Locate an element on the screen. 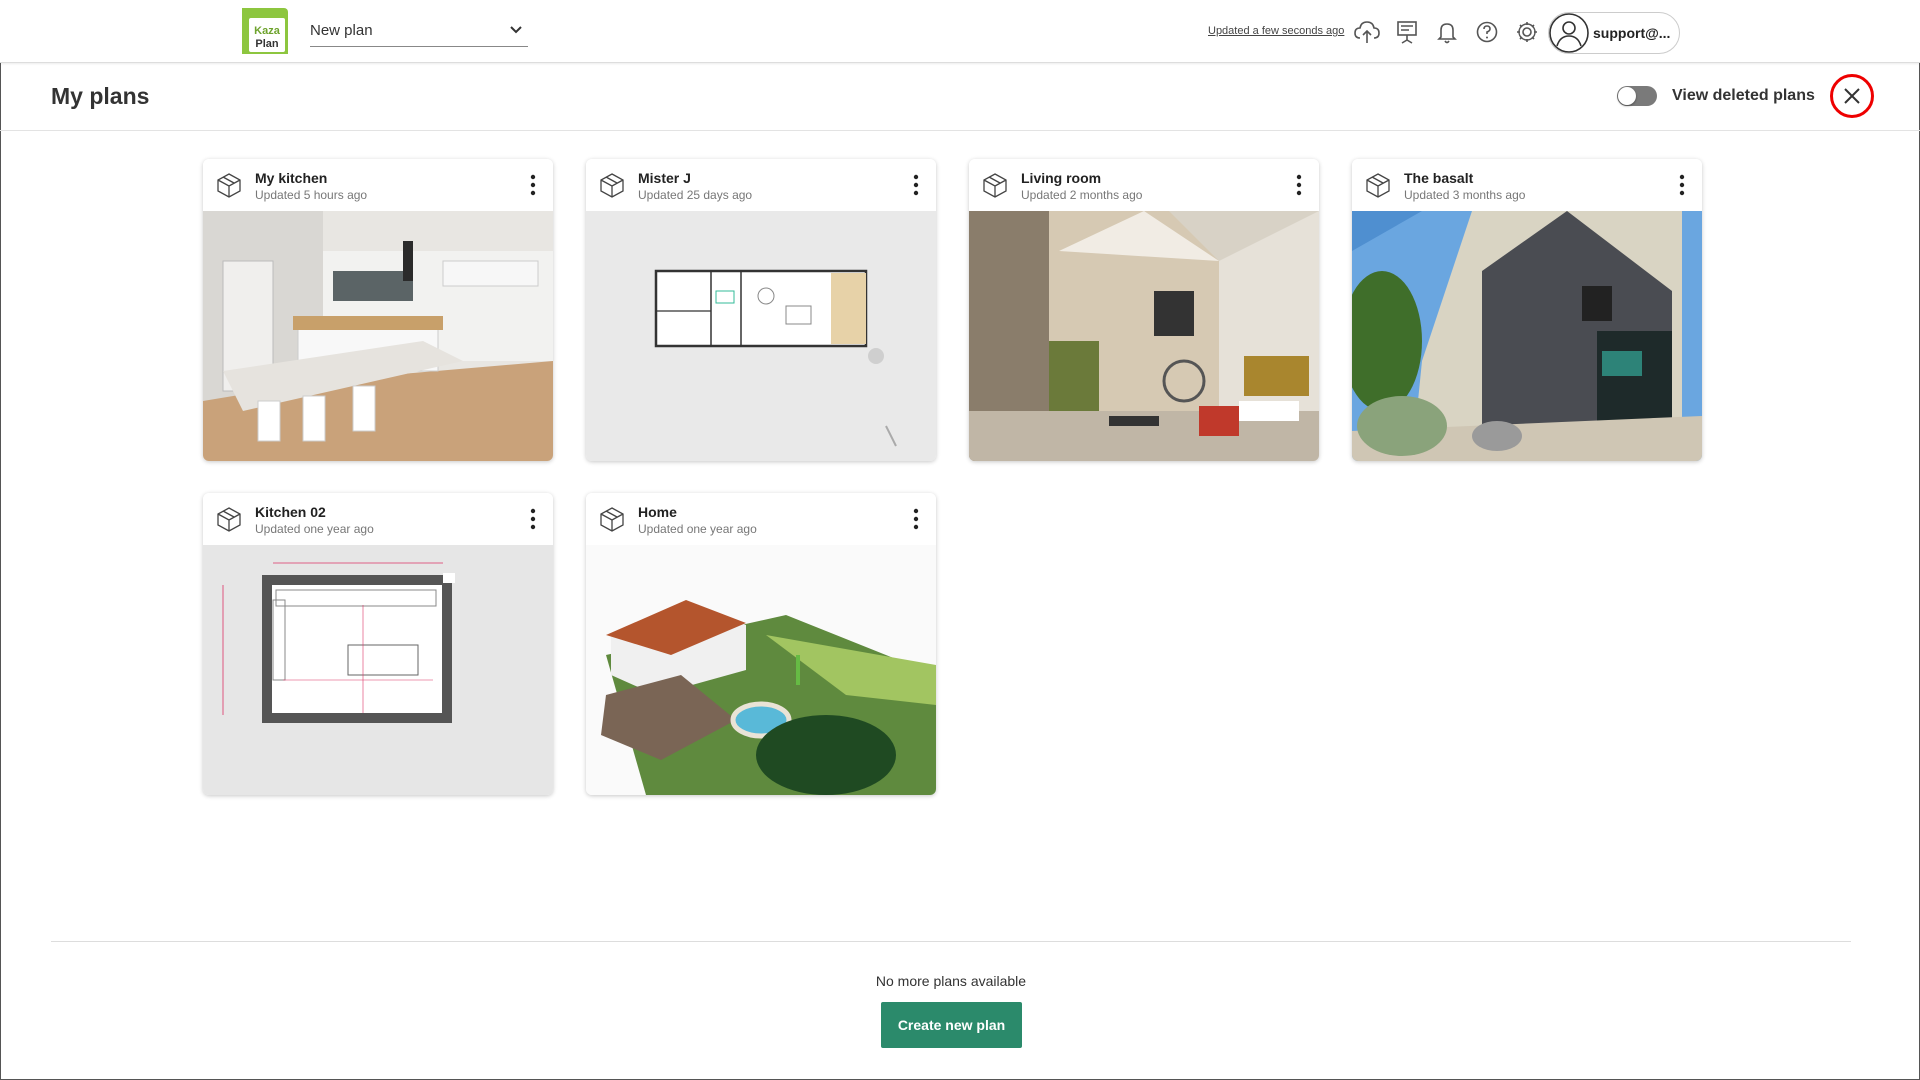 The height and width of the screenshot is (1080, 1920). plan-card-header: Home Updated one year ago is located at coordinates (761, 519).